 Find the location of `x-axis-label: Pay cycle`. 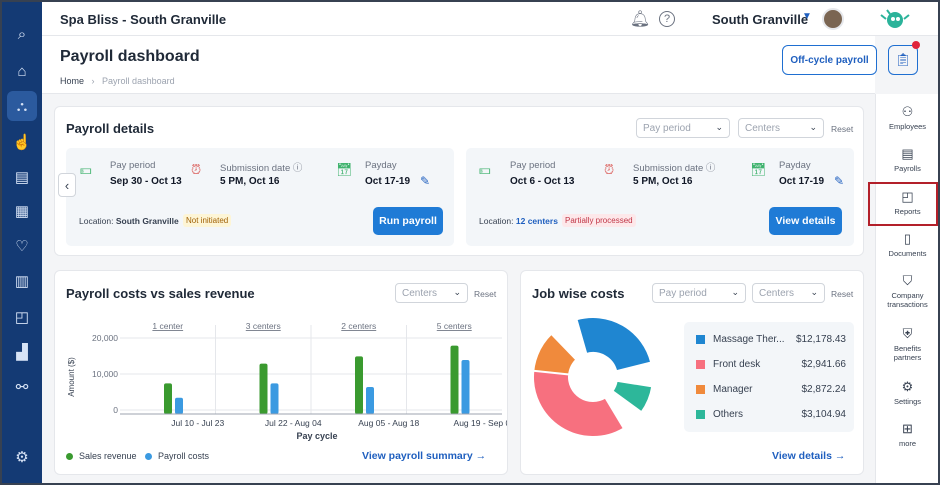

x-axis-label: Pay cycle is located at coordinates (316, 436).